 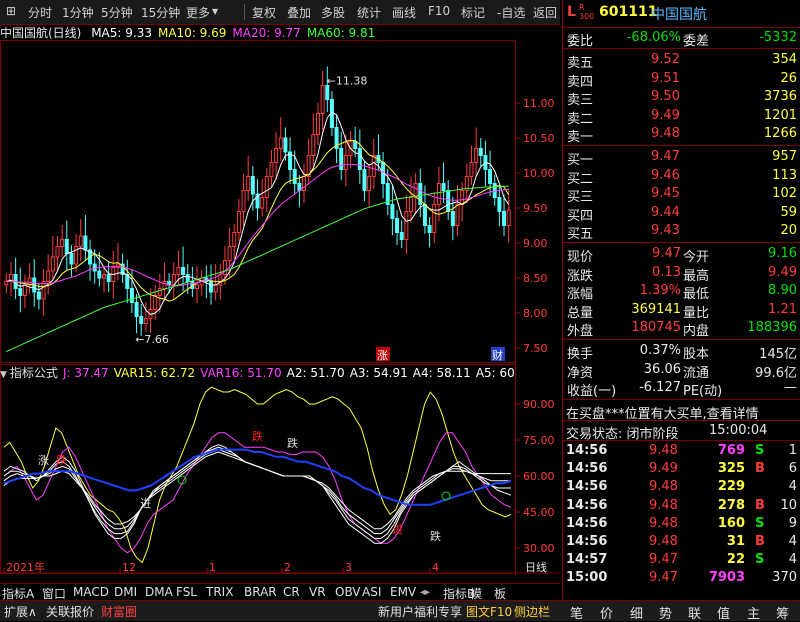 What do you see at coordinates (291, 592) in the screenshot?
I see `tab-8: CR` at bounding box center [291, 592].